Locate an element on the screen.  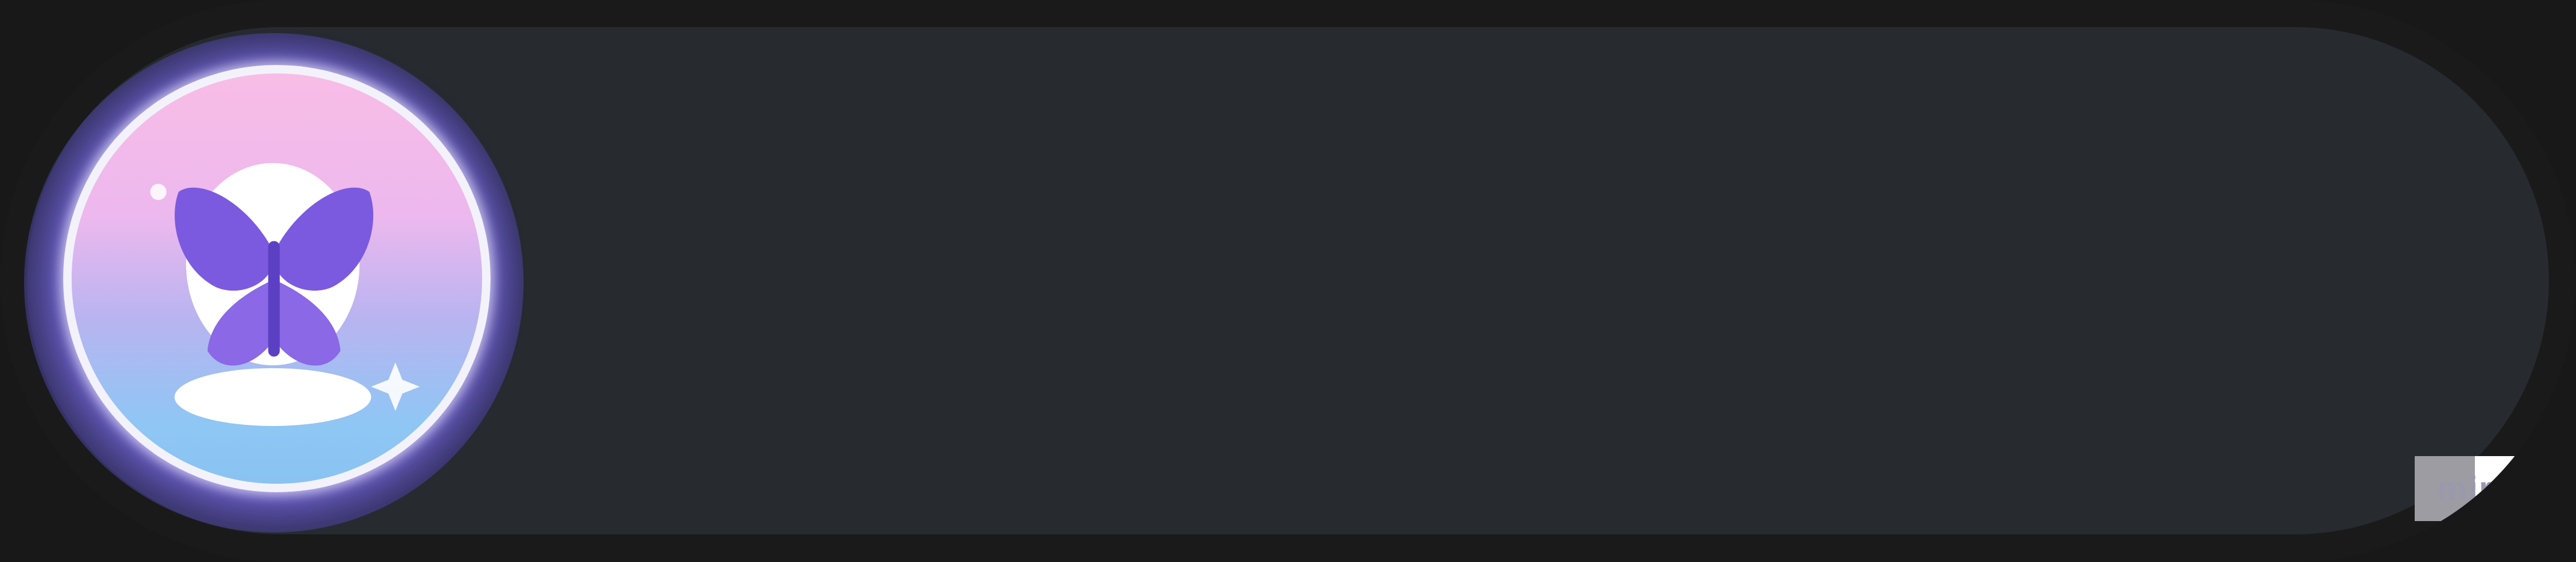
badge-avatar is located at coordinates (277, 278).